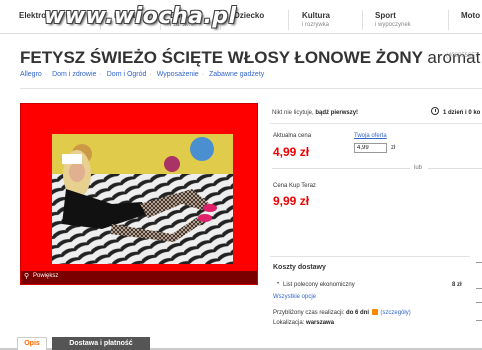 The image size is (482, 350). Describe the element at coordinates (470, 15) in the screenshot. I see `nav-item-moto: Moto` at that location.